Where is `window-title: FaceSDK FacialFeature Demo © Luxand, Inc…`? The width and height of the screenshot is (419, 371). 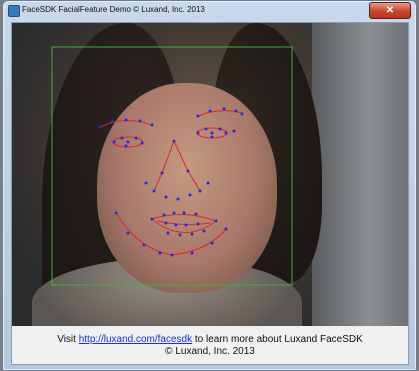
window-title: FaceSDK FacialFeature Demo © Luxand, Inc… is located at coordinates (113, 9).